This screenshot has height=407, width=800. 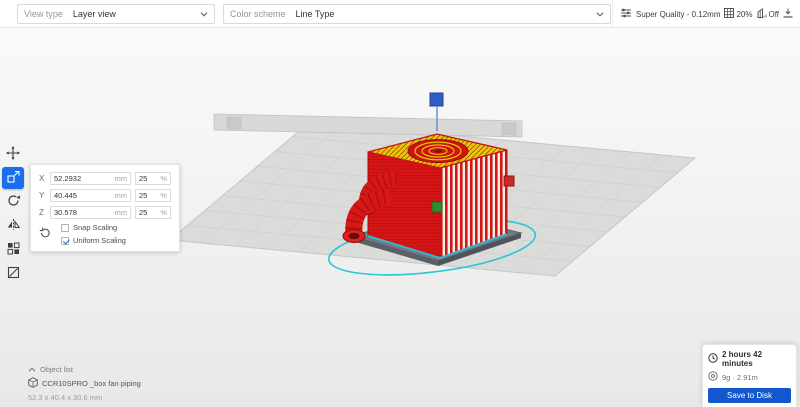 I want to click on scale-checkboxes: Snap Scaling Uniform Scaling, so click(x=93, y=234).